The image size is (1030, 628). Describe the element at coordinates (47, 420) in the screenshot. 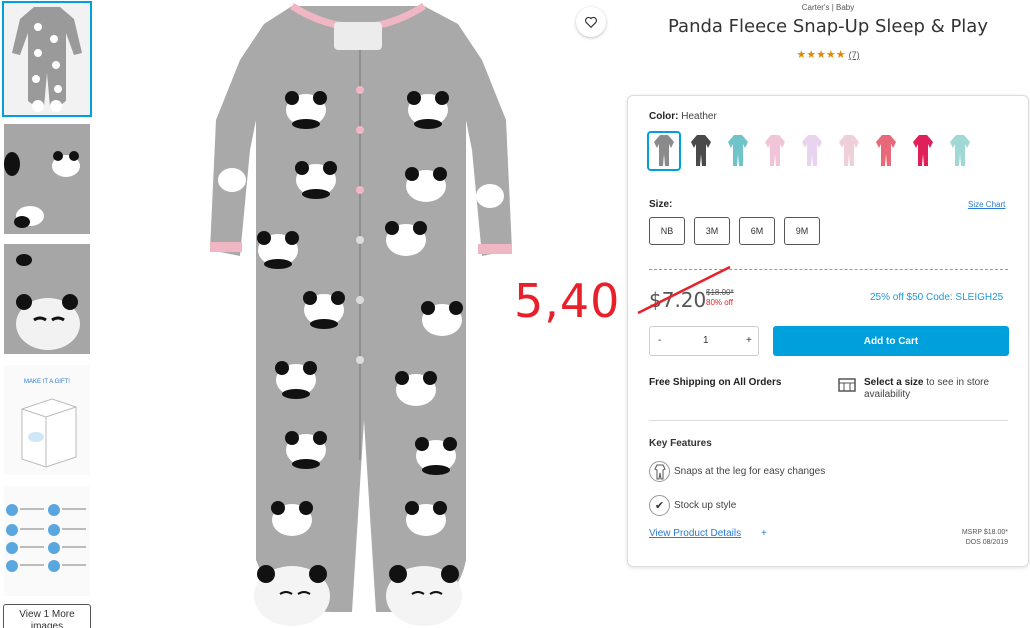

I see `thumbnail-gift-box: MAKE IT A GIFT!` at that location.